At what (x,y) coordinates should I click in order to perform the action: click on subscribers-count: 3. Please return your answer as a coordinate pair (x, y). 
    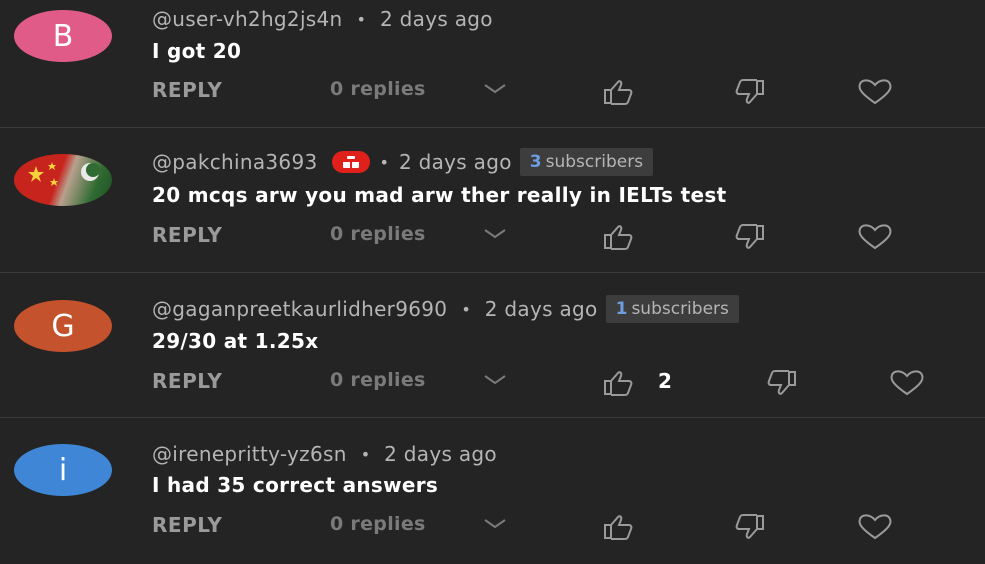
    Looking at the image, I should click on (535, 162).